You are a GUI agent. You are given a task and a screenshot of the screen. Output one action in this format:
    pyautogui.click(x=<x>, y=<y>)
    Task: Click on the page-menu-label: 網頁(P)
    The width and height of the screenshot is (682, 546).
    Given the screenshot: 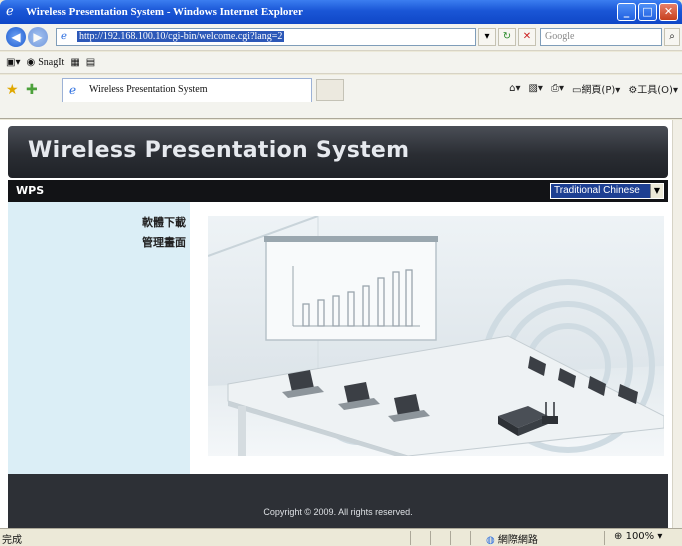 What is the action you would take?
    pyautogui.click(x=598, y=90)
    